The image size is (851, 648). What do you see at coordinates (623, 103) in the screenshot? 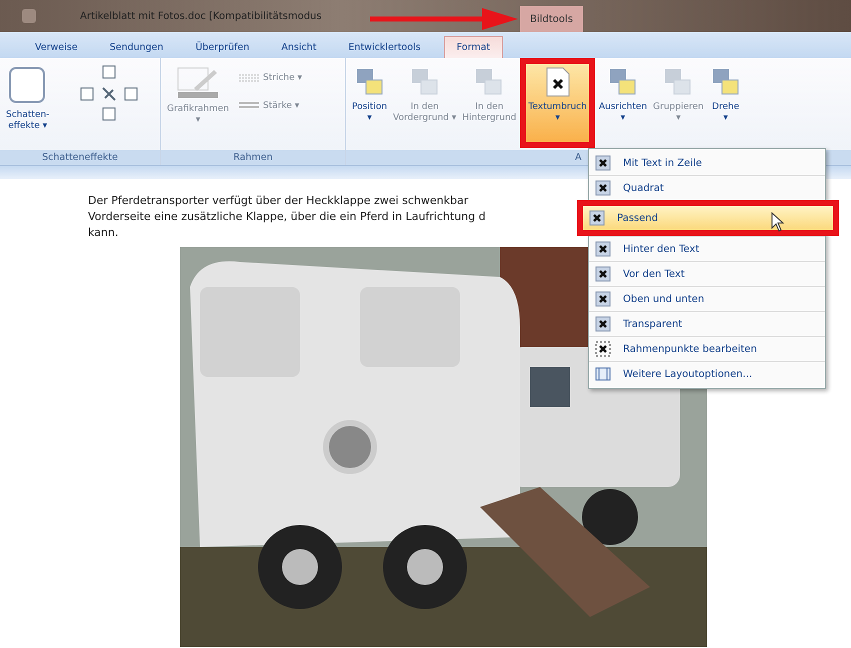
I see `arrange-button: Ausrichten ▾` at bounding box center [623, 103].